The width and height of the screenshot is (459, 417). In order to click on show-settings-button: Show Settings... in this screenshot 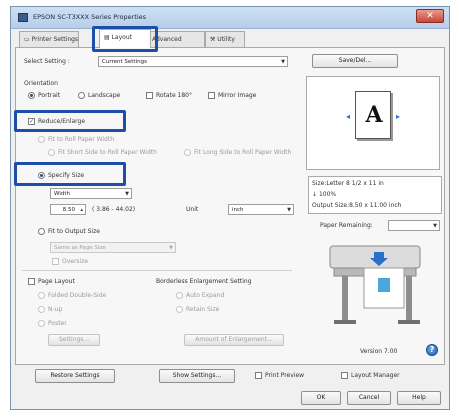, I will do `click(197, 376)`.